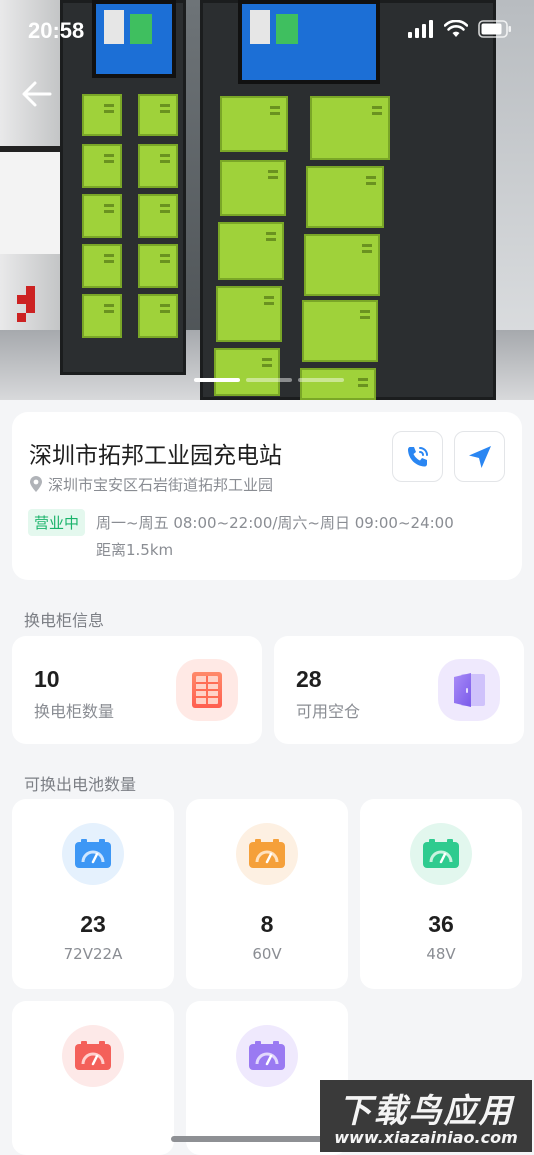  I want to click on carousel-indicator, so click(269, 380).